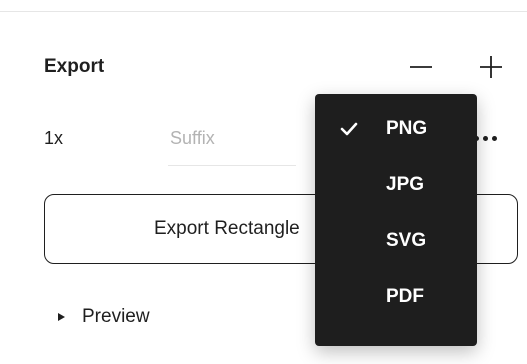 This screenshot has height=364, width=527. I want to click on export-section-title: Export, so click(74, 66).